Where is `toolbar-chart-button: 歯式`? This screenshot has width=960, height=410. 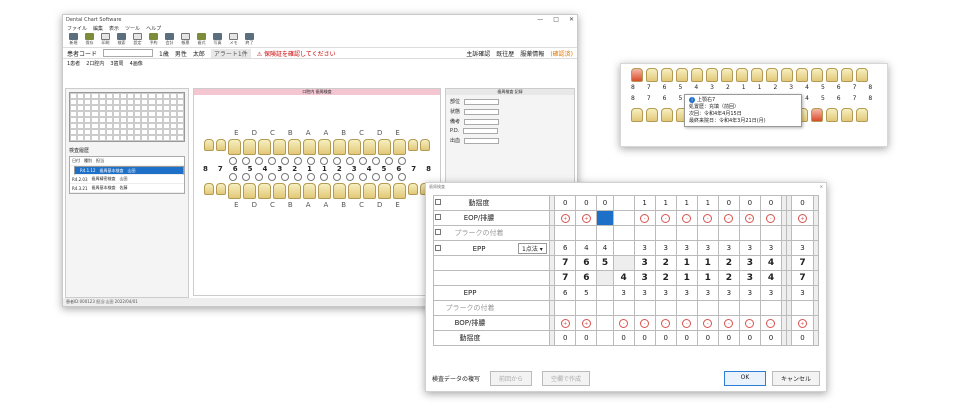
toolbar-chart-button: 歯式 is located at coordinates (201, 39).